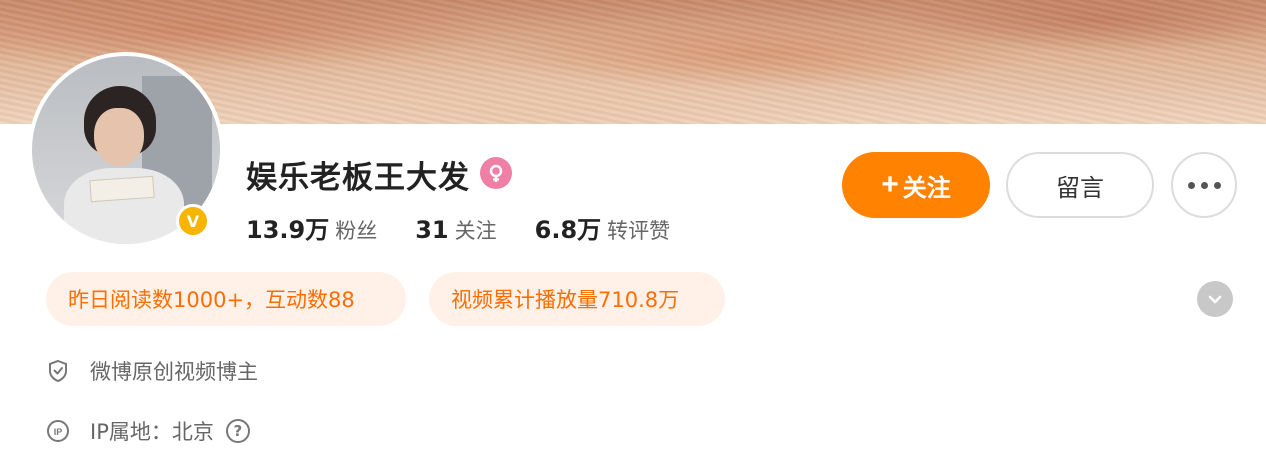 The image size is (1266, 455). Describe the element at coordinates (1204, 185) in the screenshot. I see `more-dots-icon` at that location.